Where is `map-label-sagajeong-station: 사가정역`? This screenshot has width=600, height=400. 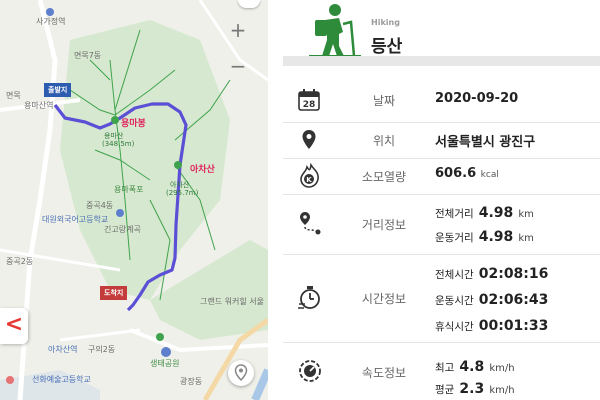 map-label-sagajeong-station: 사가정역 is located at coordinates (51, 21).